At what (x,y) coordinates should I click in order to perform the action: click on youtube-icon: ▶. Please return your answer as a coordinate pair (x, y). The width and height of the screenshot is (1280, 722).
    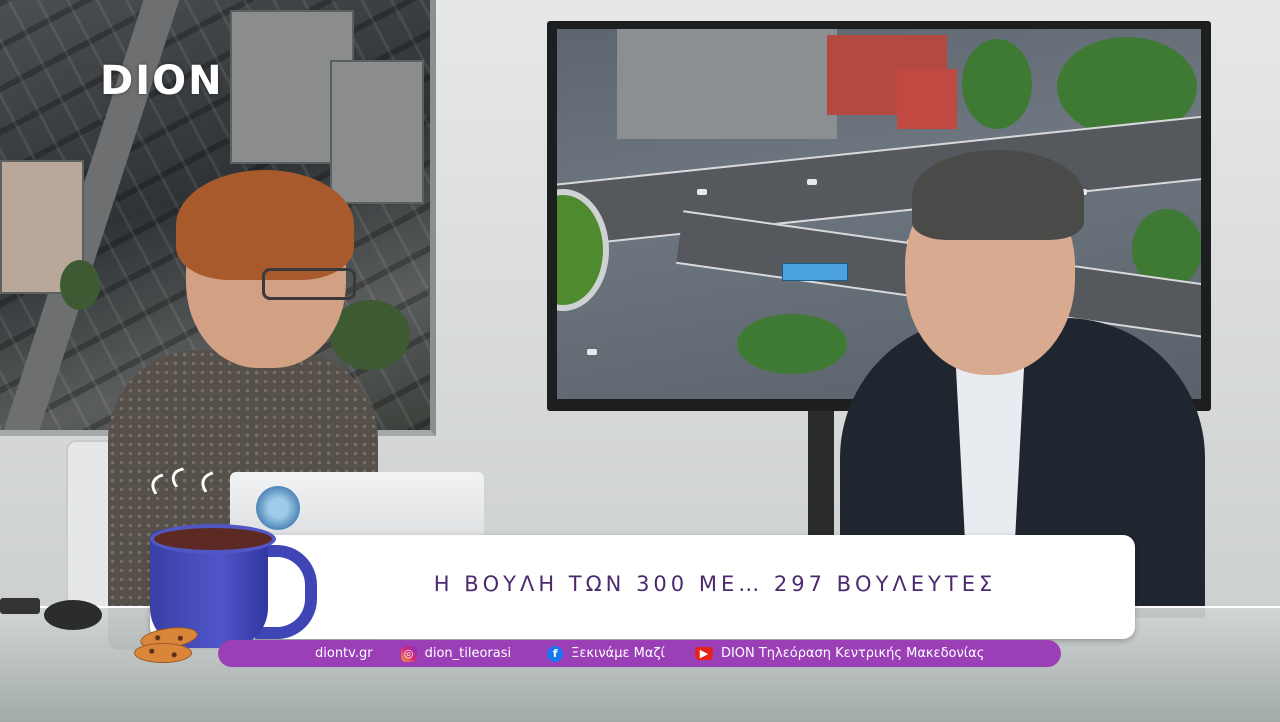
    Looking at the image, I should click on (703, 653).